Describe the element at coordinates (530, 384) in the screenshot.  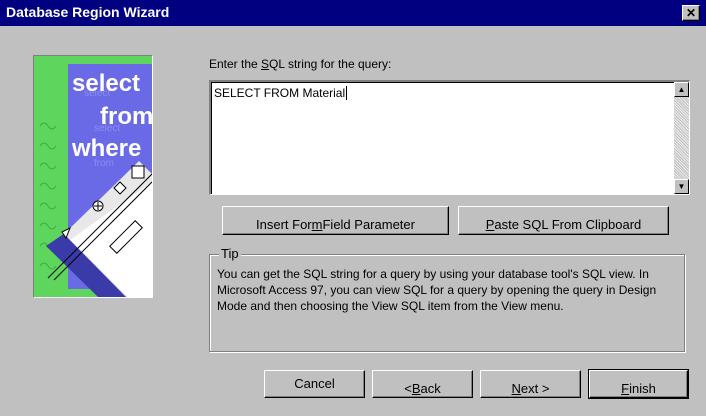
I see `next-button: Next >` at that location.